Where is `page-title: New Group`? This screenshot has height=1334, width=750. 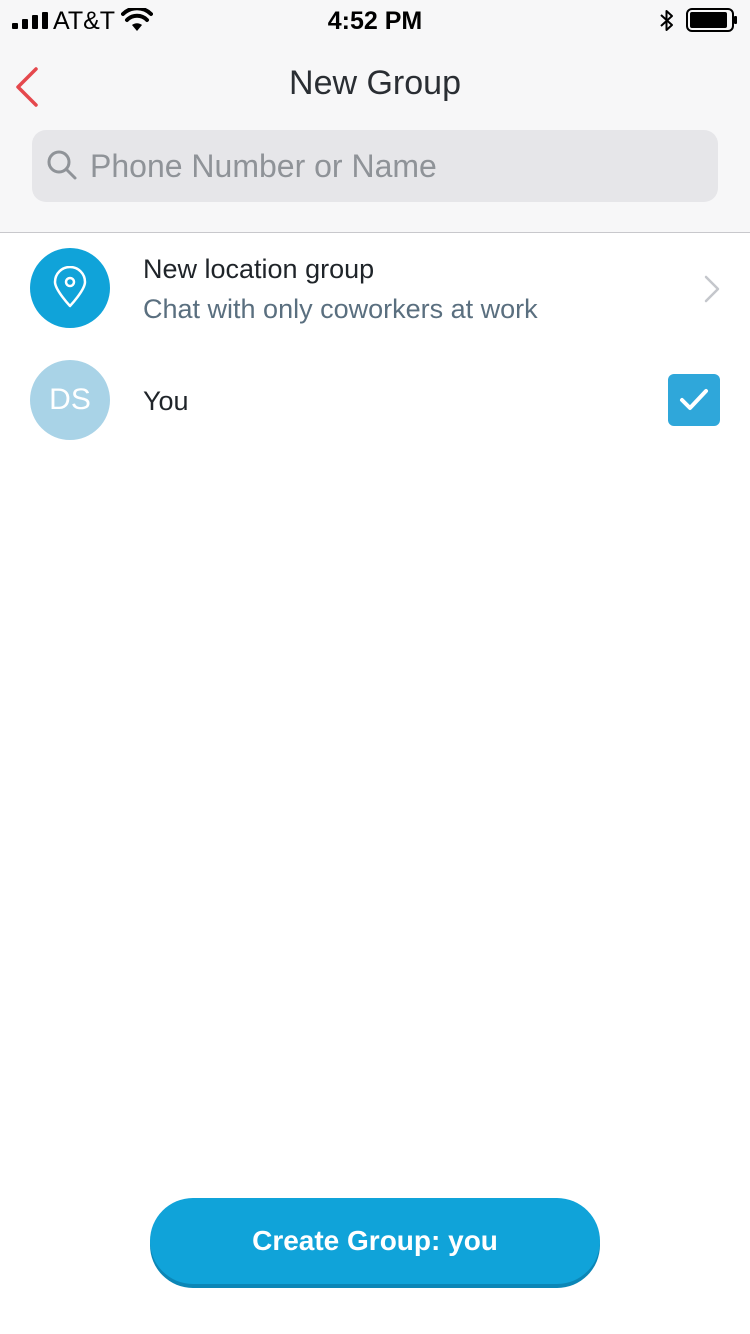
page-title: New Group is located at coordinates (375, 83).